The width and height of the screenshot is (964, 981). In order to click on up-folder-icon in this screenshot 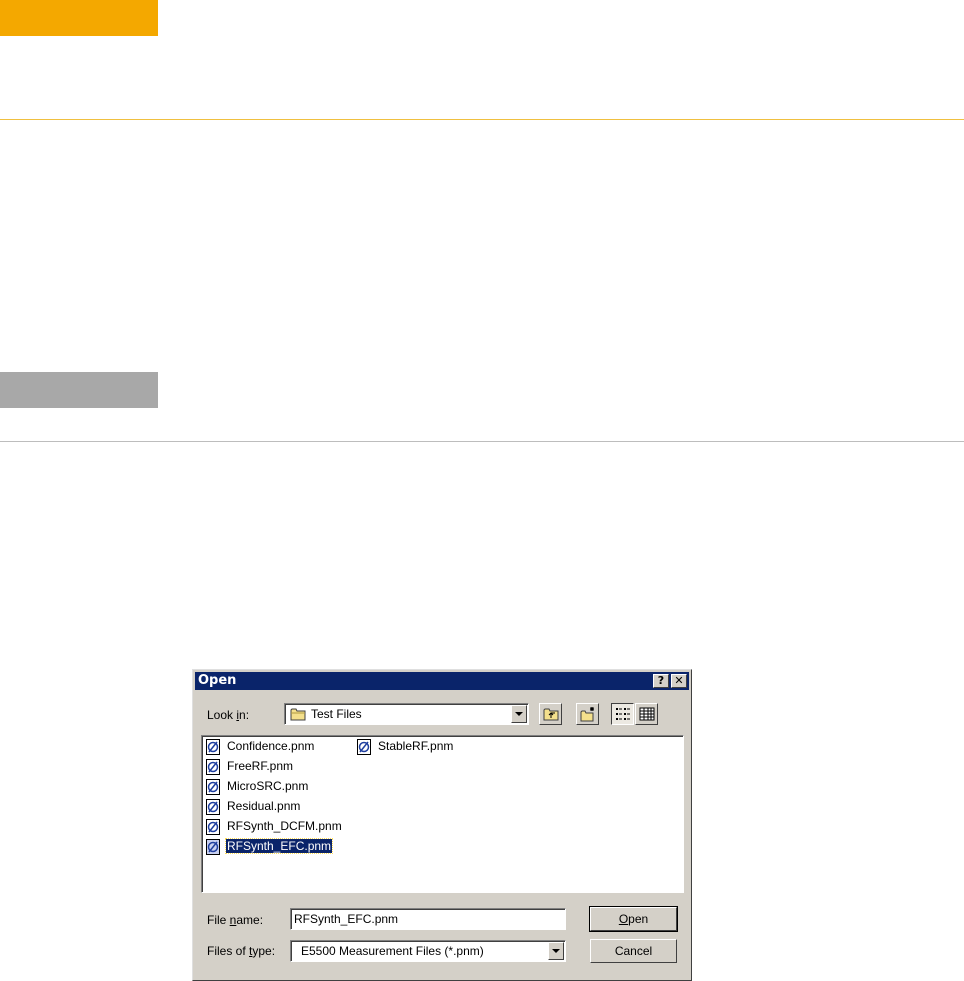, I will do `click(551, 714)`.